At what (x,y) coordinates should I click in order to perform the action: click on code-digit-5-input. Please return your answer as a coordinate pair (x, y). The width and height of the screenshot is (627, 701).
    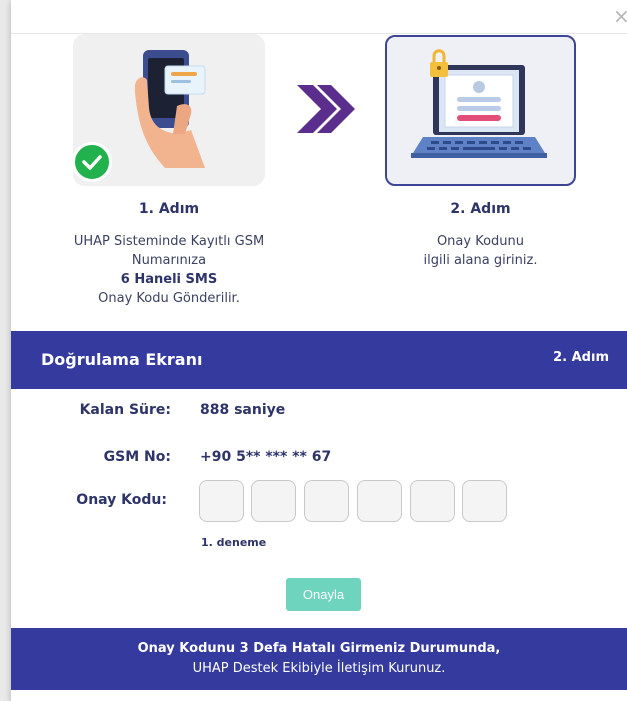
    Looking at the image, I should click on (432, 501).